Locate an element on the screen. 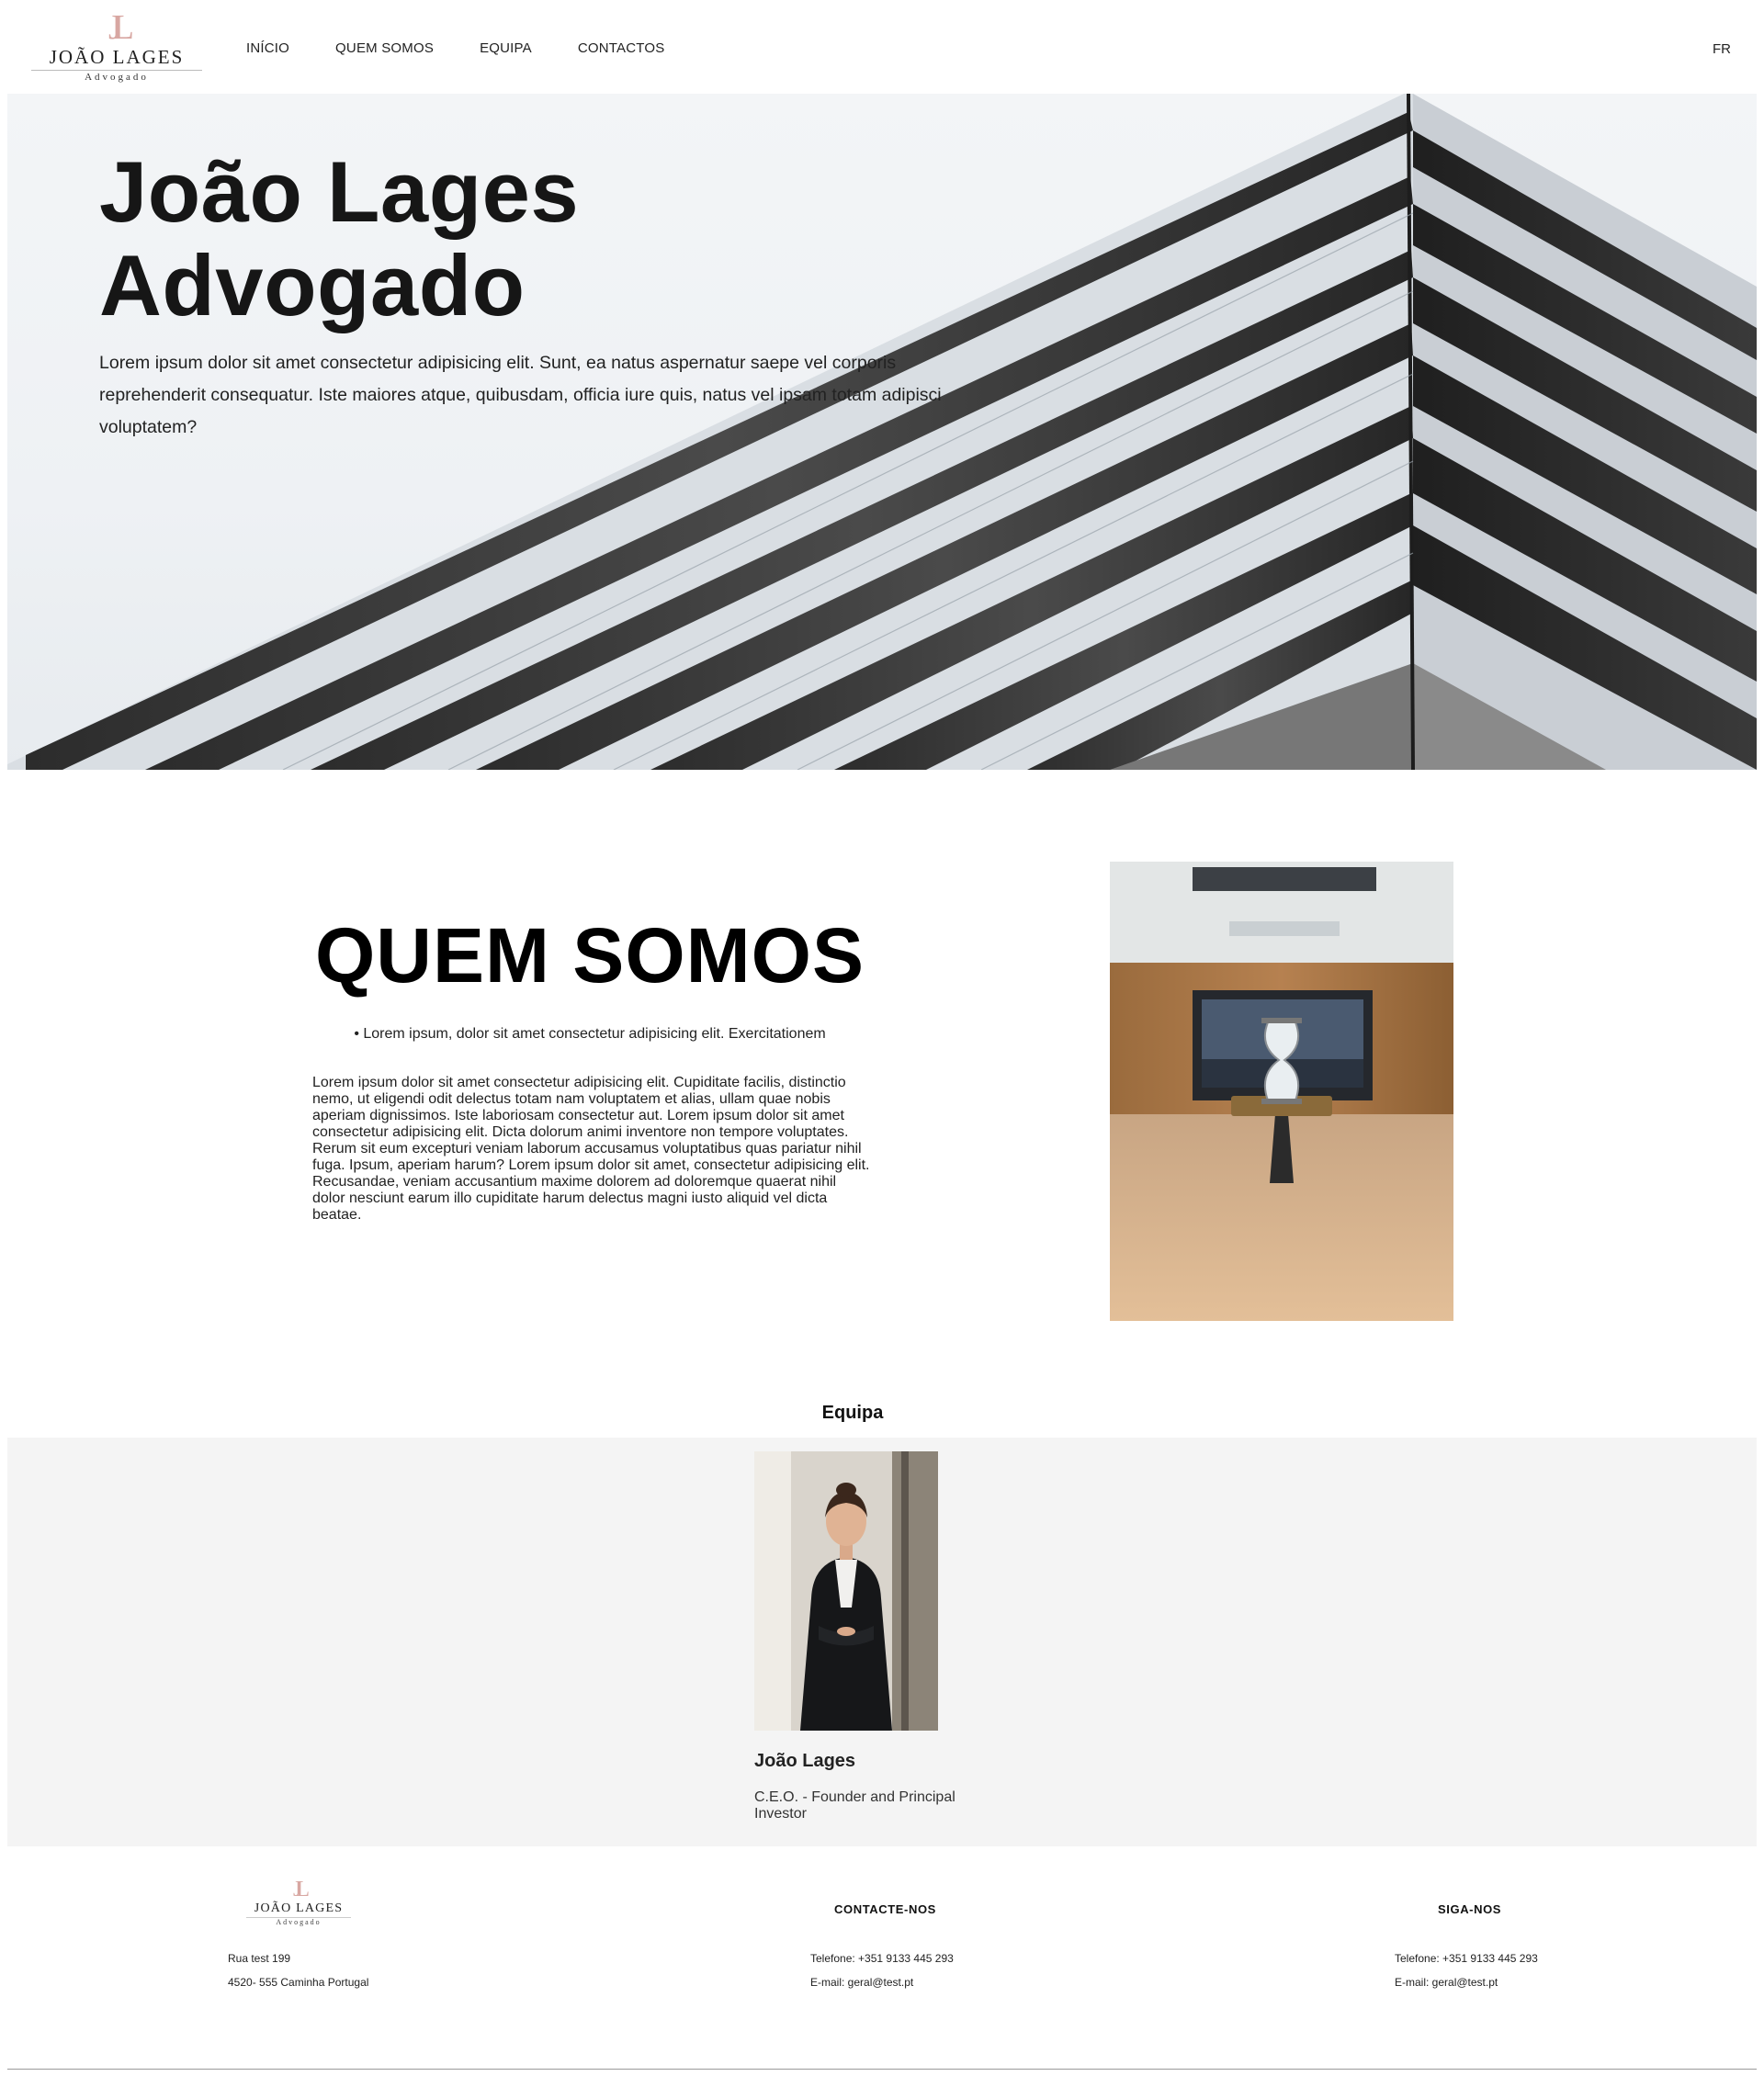 The image size is (1764, 2076). logo: JL JOÃO LAGES Advogado is located at coordinates (117, 47).